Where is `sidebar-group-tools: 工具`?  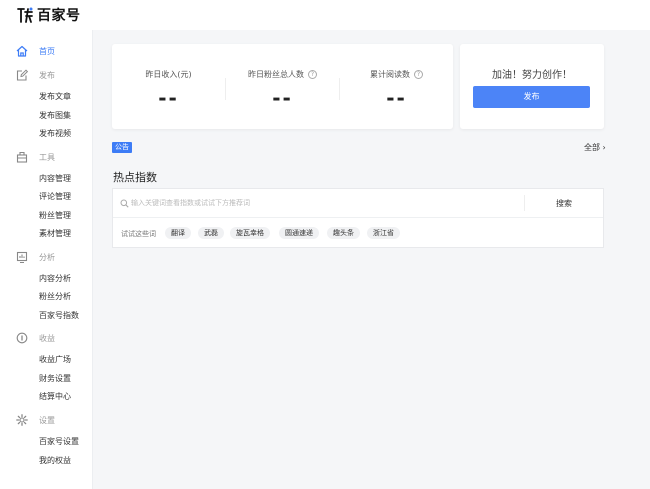
sidebar-group-tools: 工具 is located at coordinates (46, 157).